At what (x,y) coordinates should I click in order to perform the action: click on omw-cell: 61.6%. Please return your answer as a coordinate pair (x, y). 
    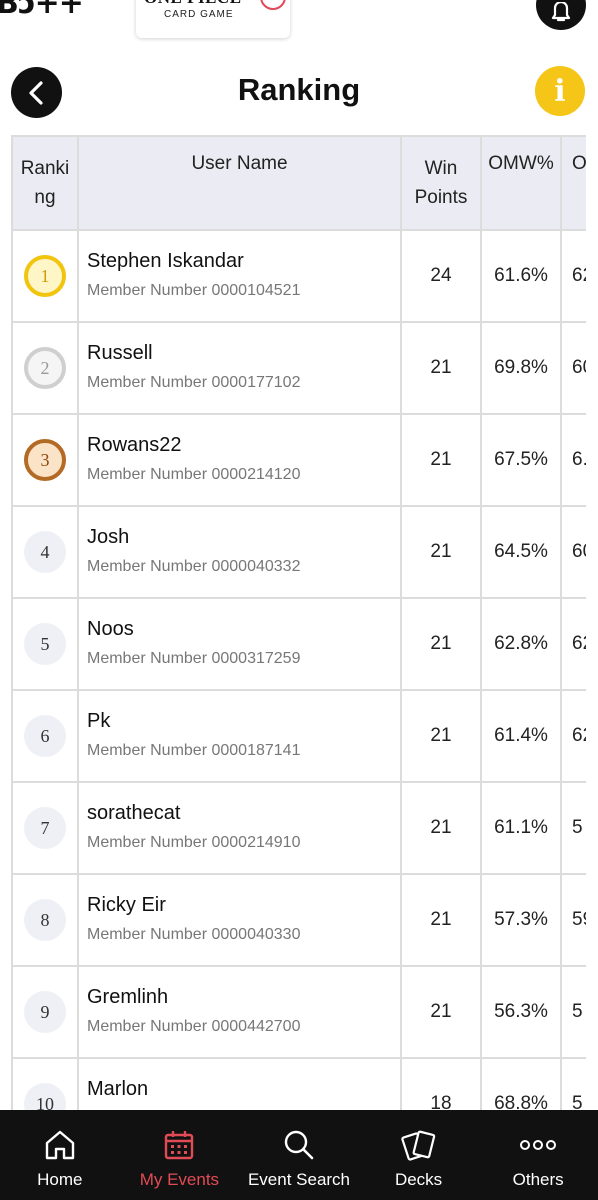
    Looking at the image, I should click on (521, 276).